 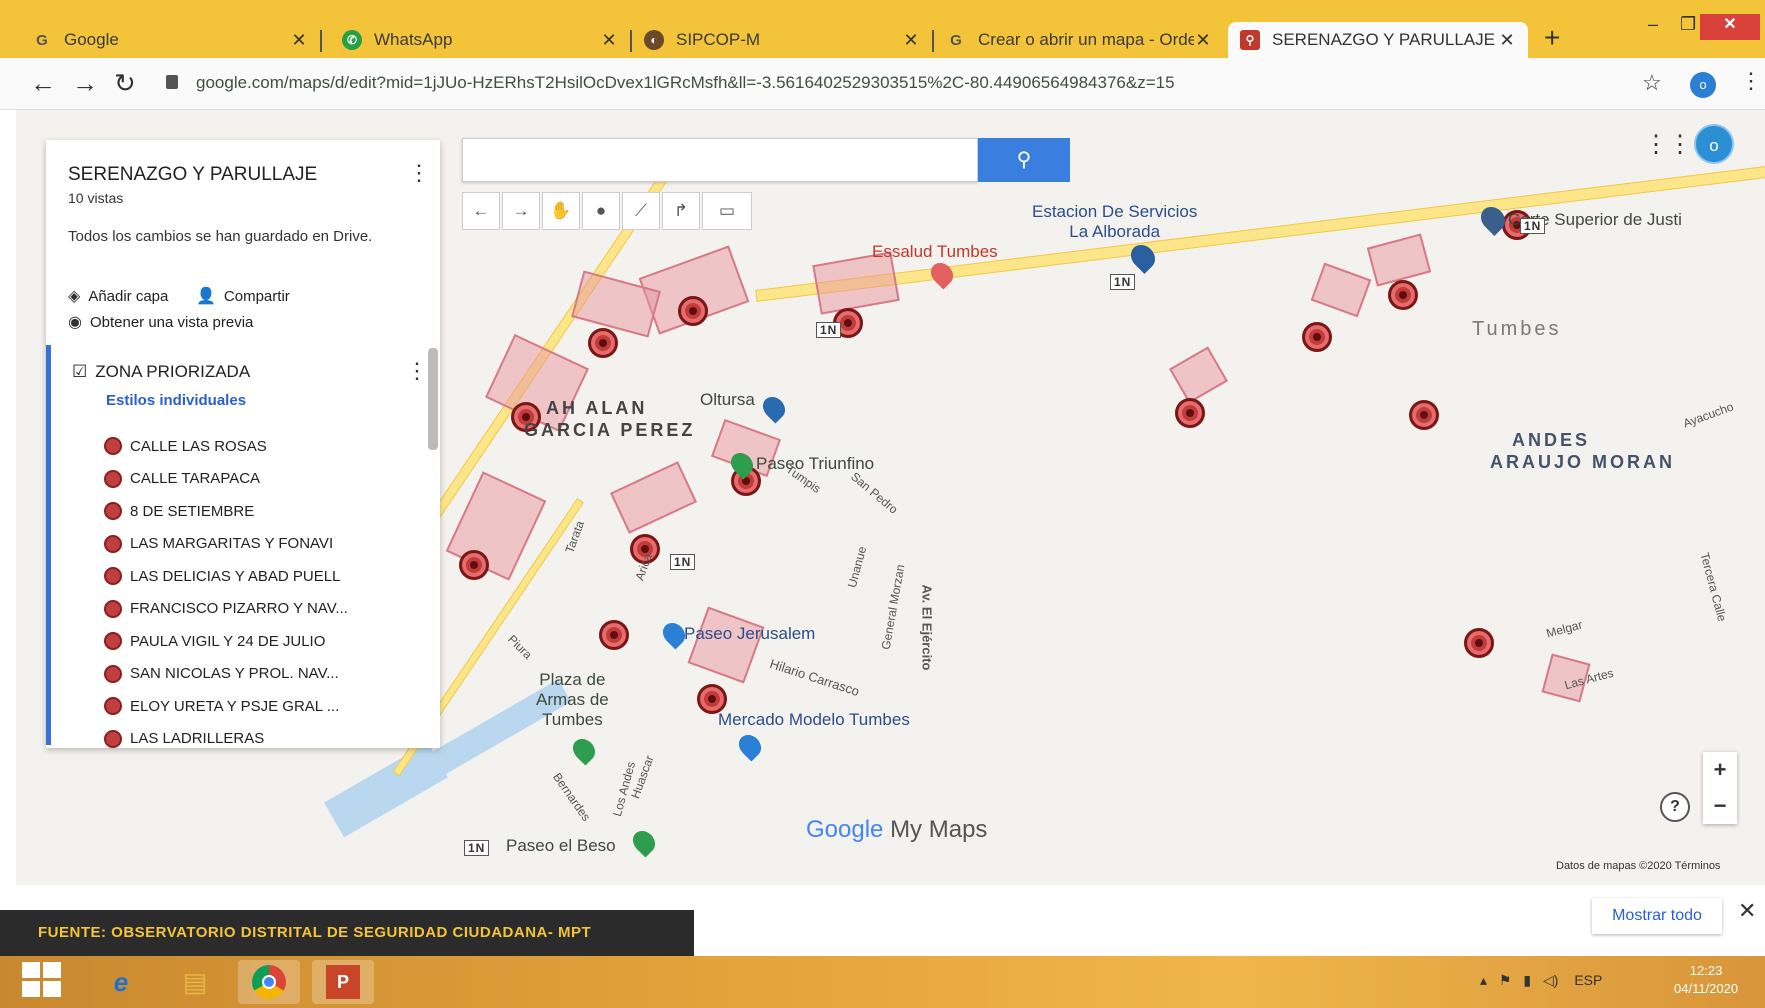 What do you see at coordinates (264, 446) in the screenshot?
I see `list-item: CALLE LAS ROSAS` at bounding box center [264, 446].